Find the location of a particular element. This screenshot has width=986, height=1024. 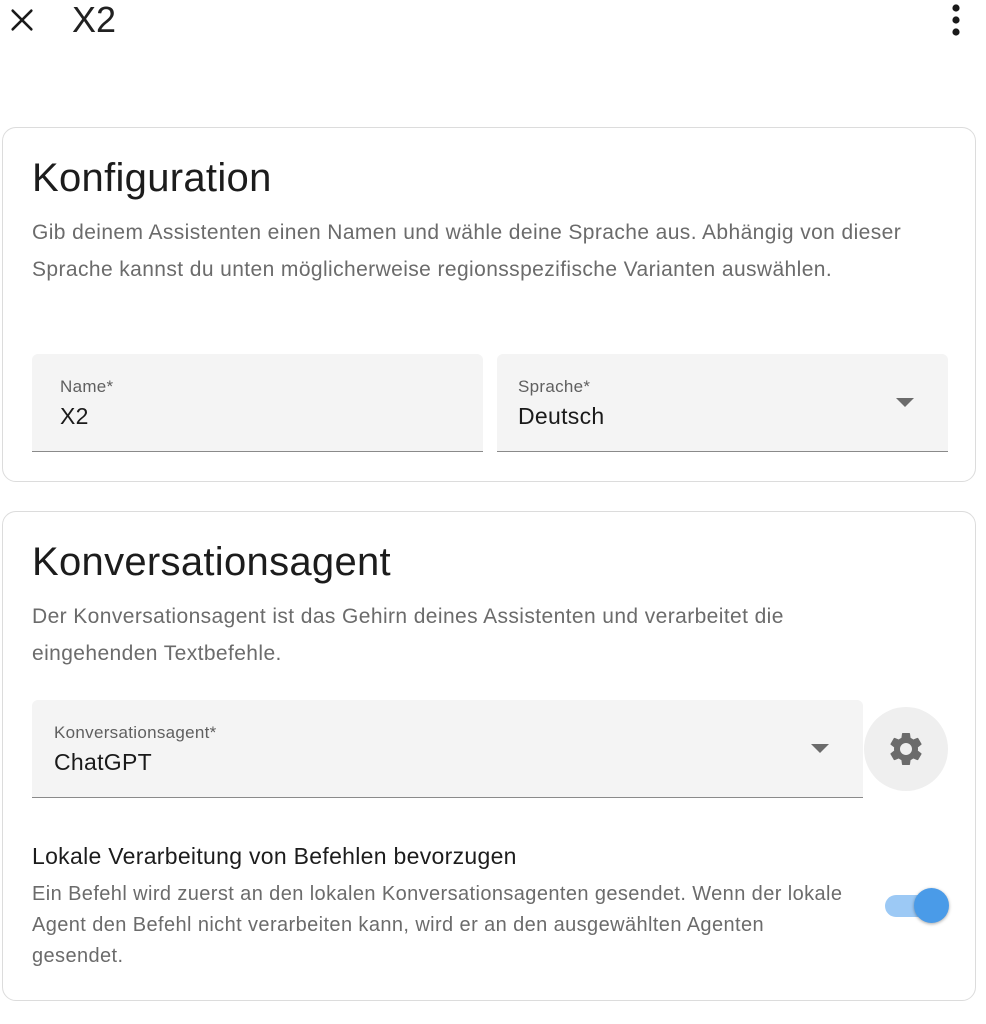

dialog-title: X2 is located at coordinates (94, 20).